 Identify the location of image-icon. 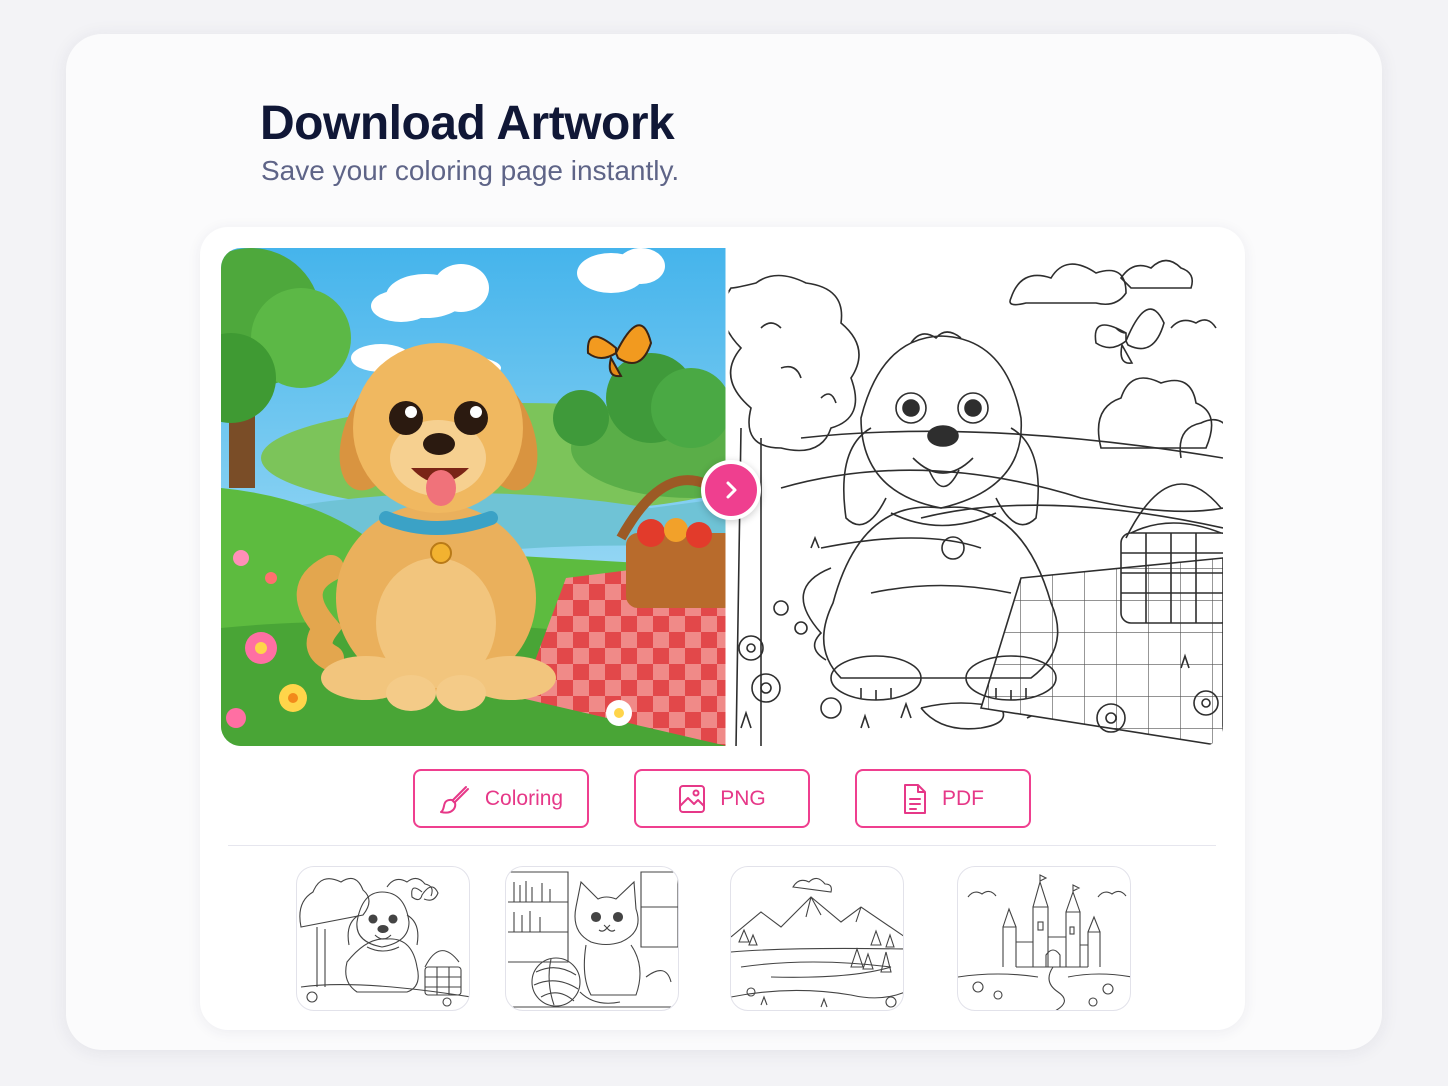
(692, 798).